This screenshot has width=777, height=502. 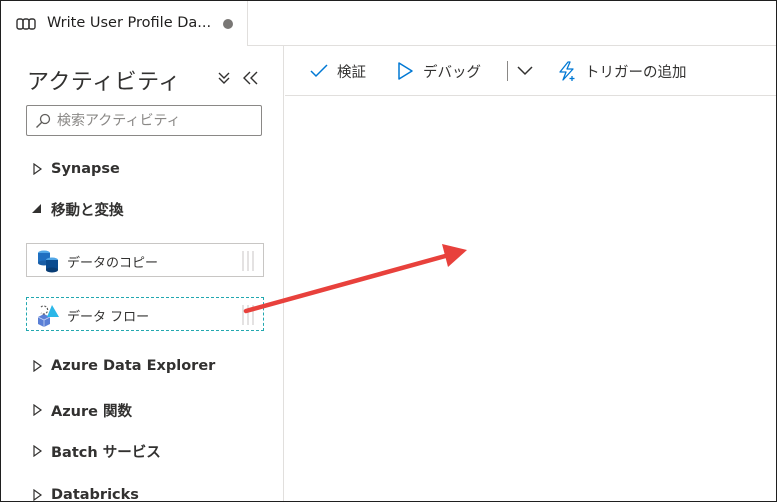 What do you see at coordinates (250, 78) in the screenshot?
I see `double-chevron-left-icon` at bounding box center [250, 78].